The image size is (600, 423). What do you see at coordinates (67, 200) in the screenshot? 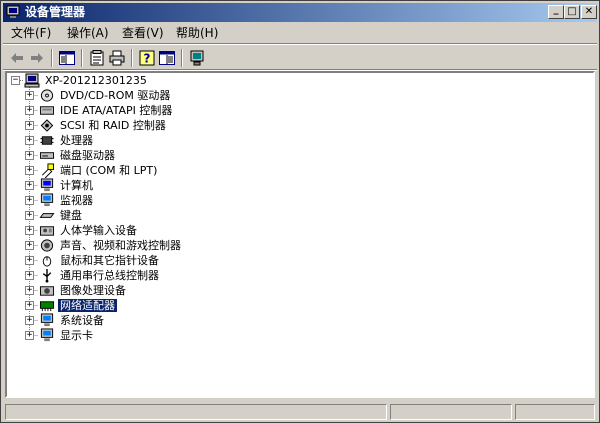
I see `tree-item: 监视器` at bounding box center [67, 200].